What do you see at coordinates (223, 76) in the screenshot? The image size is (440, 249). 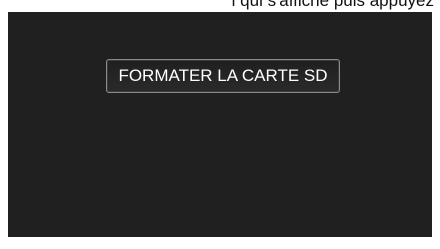 I see `format-sd-card-button: FORMATER LA CARTE SD` at bounding box center [223, 76].